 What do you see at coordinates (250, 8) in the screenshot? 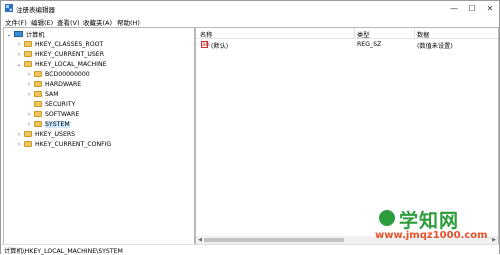
I see `title-bar: 注册表编辑器 — ☐ ✕` at bounding box center [250, 8].